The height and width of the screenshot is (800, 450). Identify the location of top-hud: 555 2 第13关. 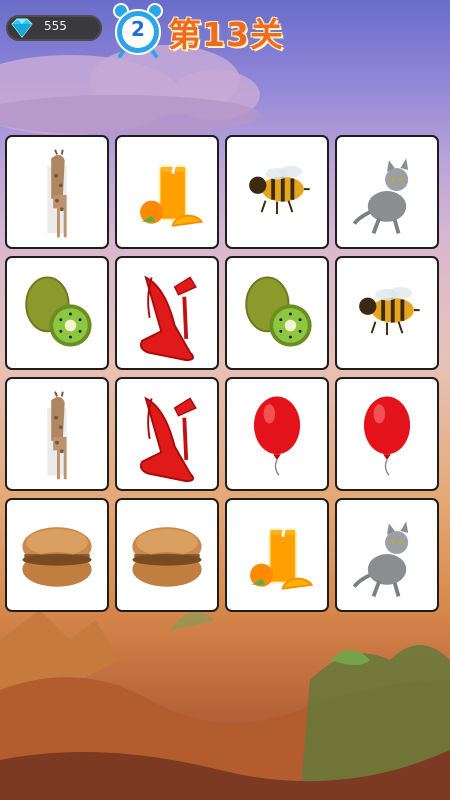
(225, 31).